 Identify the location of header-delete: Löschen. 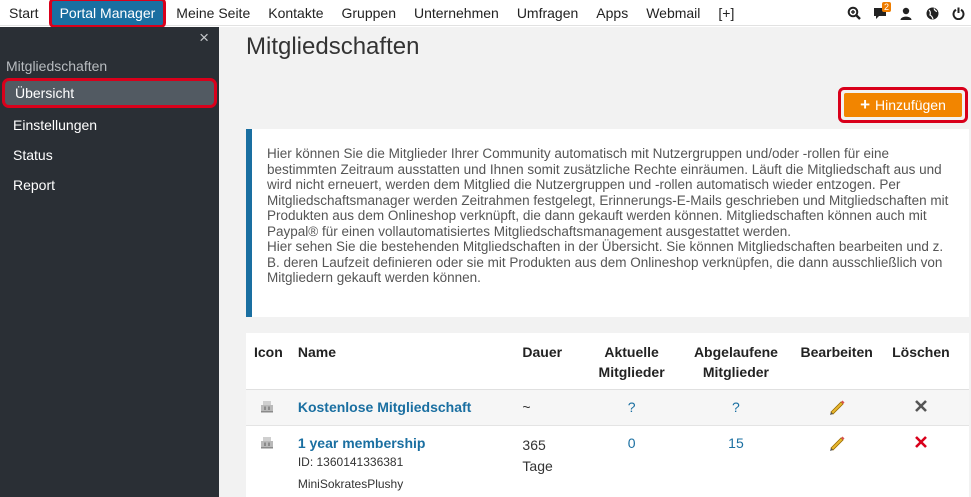
(920, 361).